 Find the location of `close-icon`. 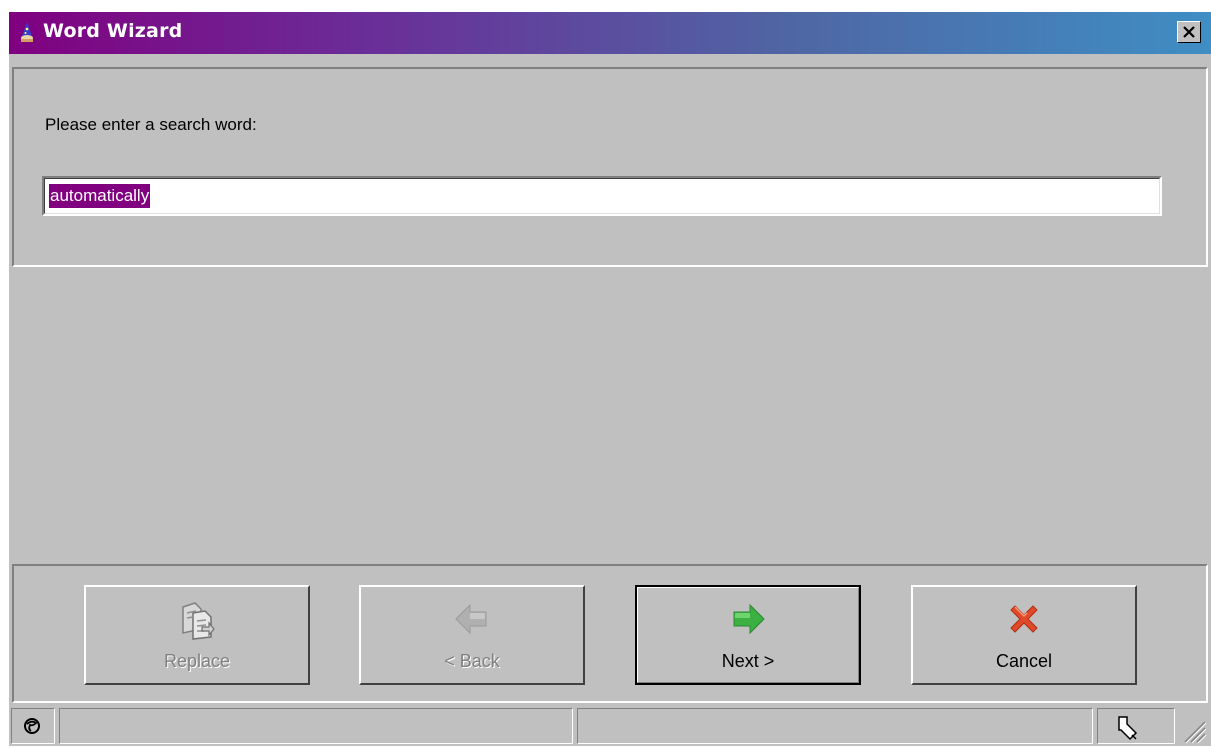

close-icon is located at coordinates (1189, 32).